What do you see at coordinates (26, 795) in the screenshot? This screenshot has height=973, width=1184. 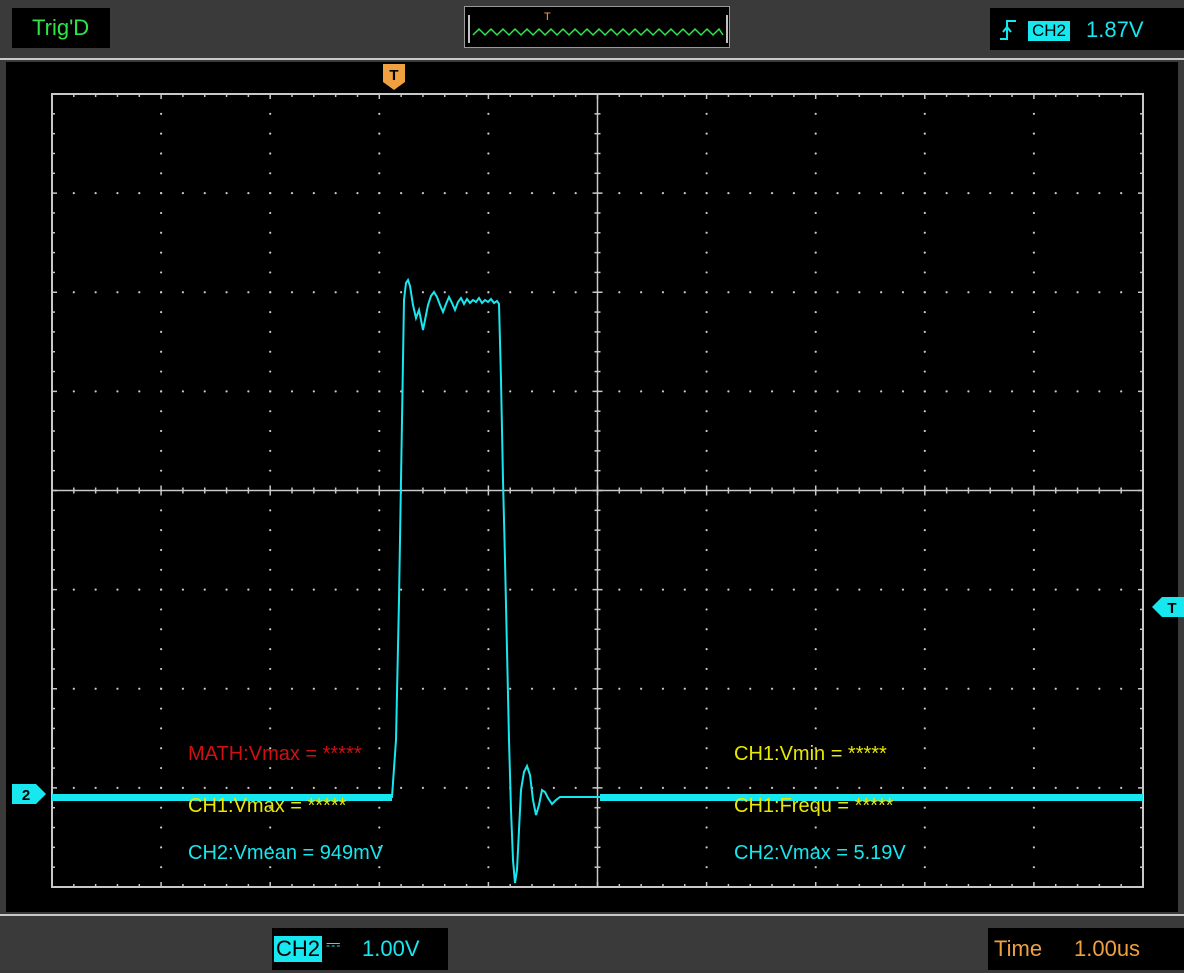 I see `ch2-ground-marker-label: 2` at bounding box center [26, 795].